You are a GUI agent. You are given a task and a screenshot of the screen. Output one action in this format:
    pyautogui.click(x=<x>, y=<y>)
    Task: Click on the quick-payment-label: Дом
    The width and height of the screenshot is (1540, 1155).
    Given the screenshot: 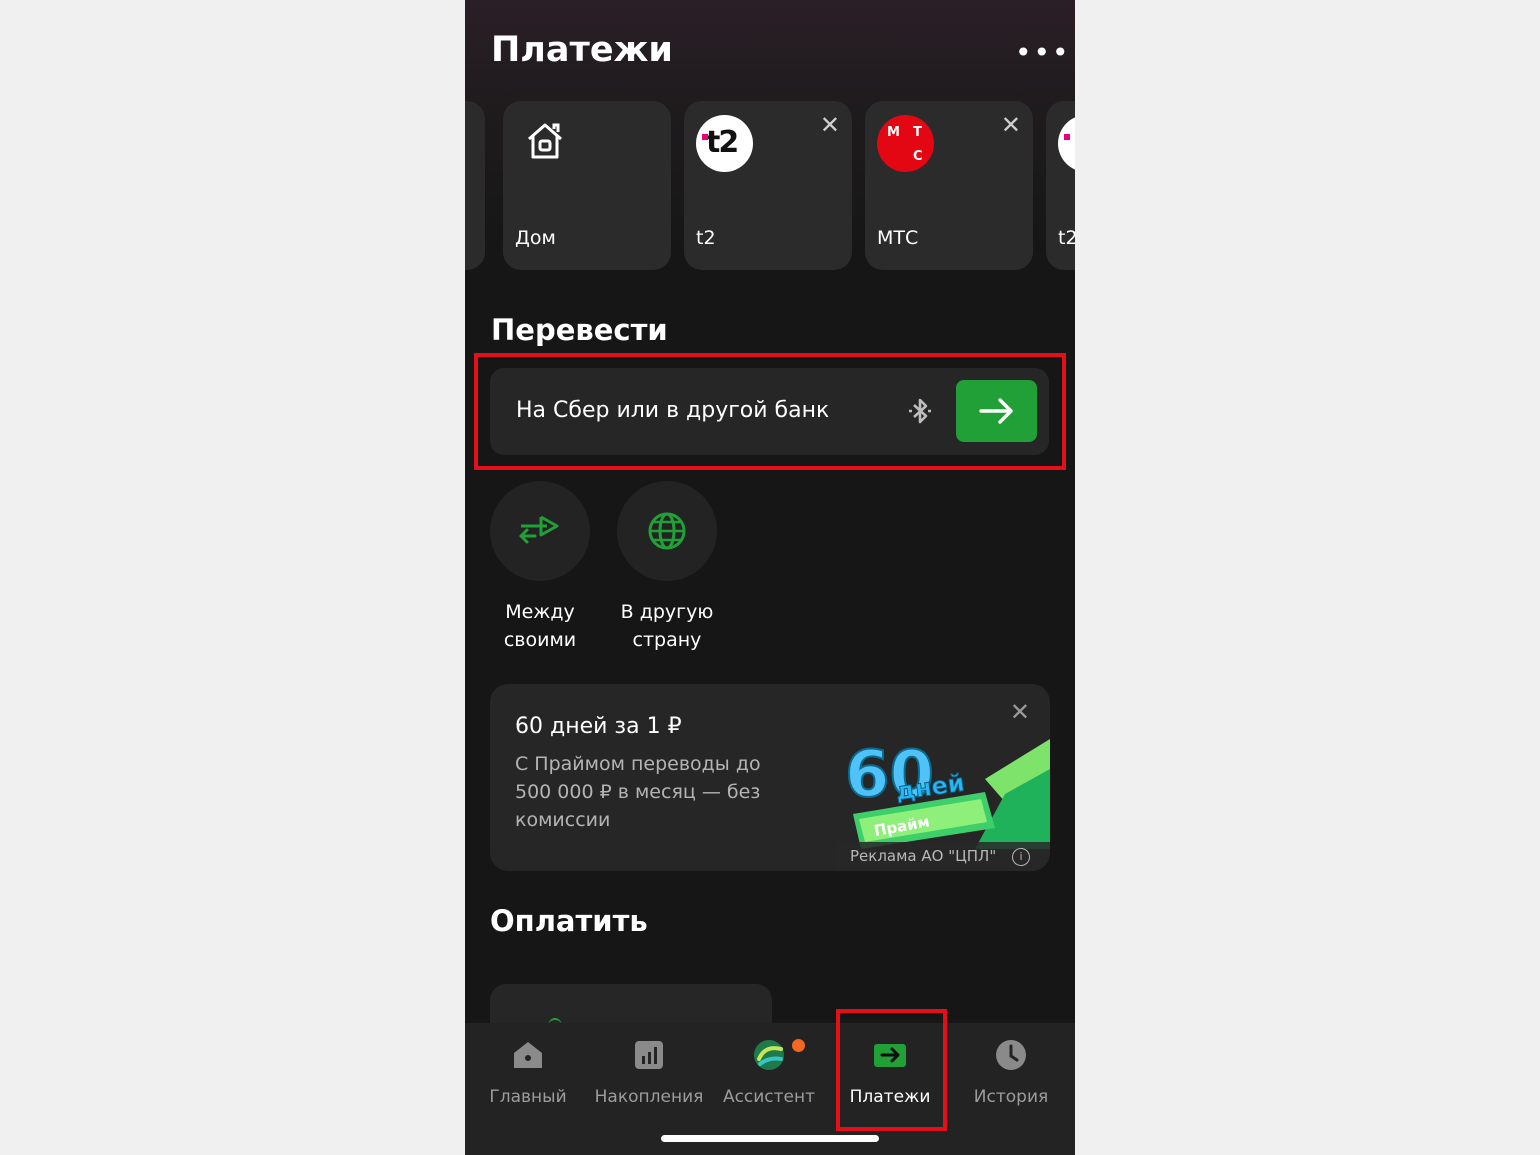 What is the action you would take?
    pyautogui.click(x=535, y=238)
    